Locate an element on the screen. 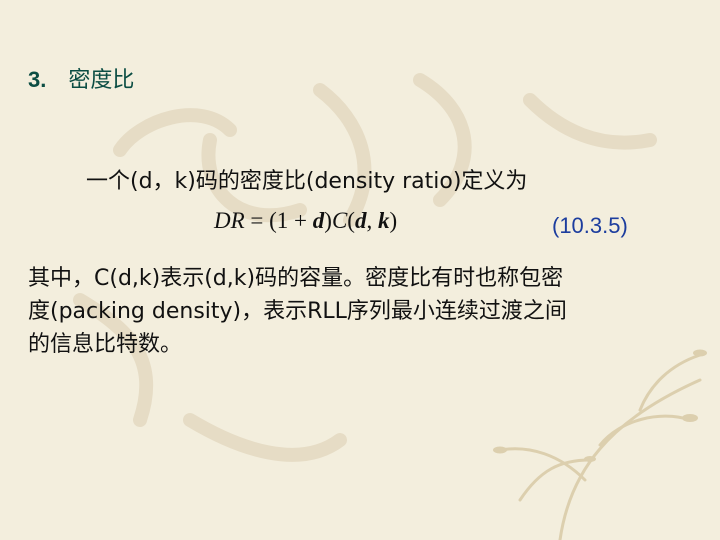  formula-eq: = (1 + is located at coordinates (278, 220).